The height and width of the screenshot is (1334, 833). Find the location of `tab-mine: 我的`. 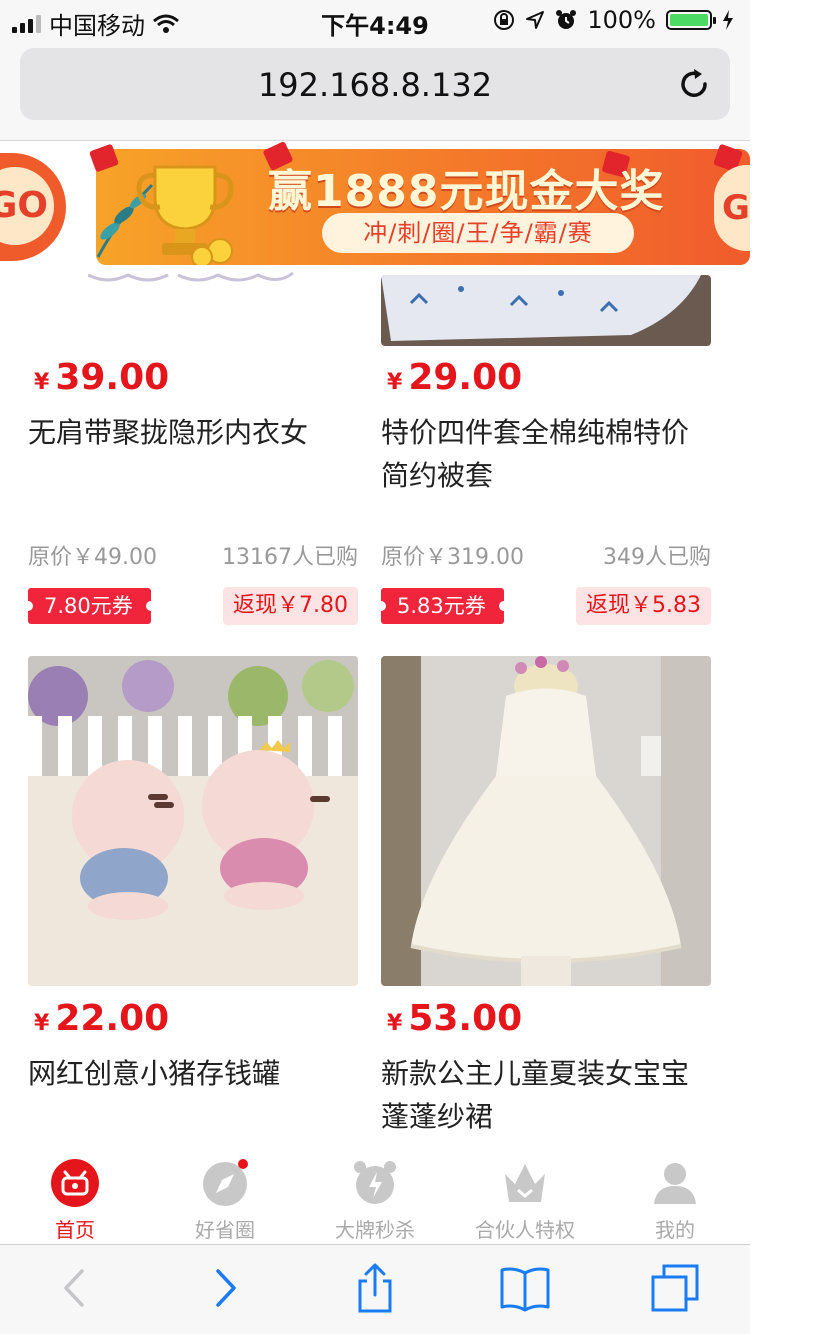

tab-mine: 我的 is located at coordinates (675, 1195).